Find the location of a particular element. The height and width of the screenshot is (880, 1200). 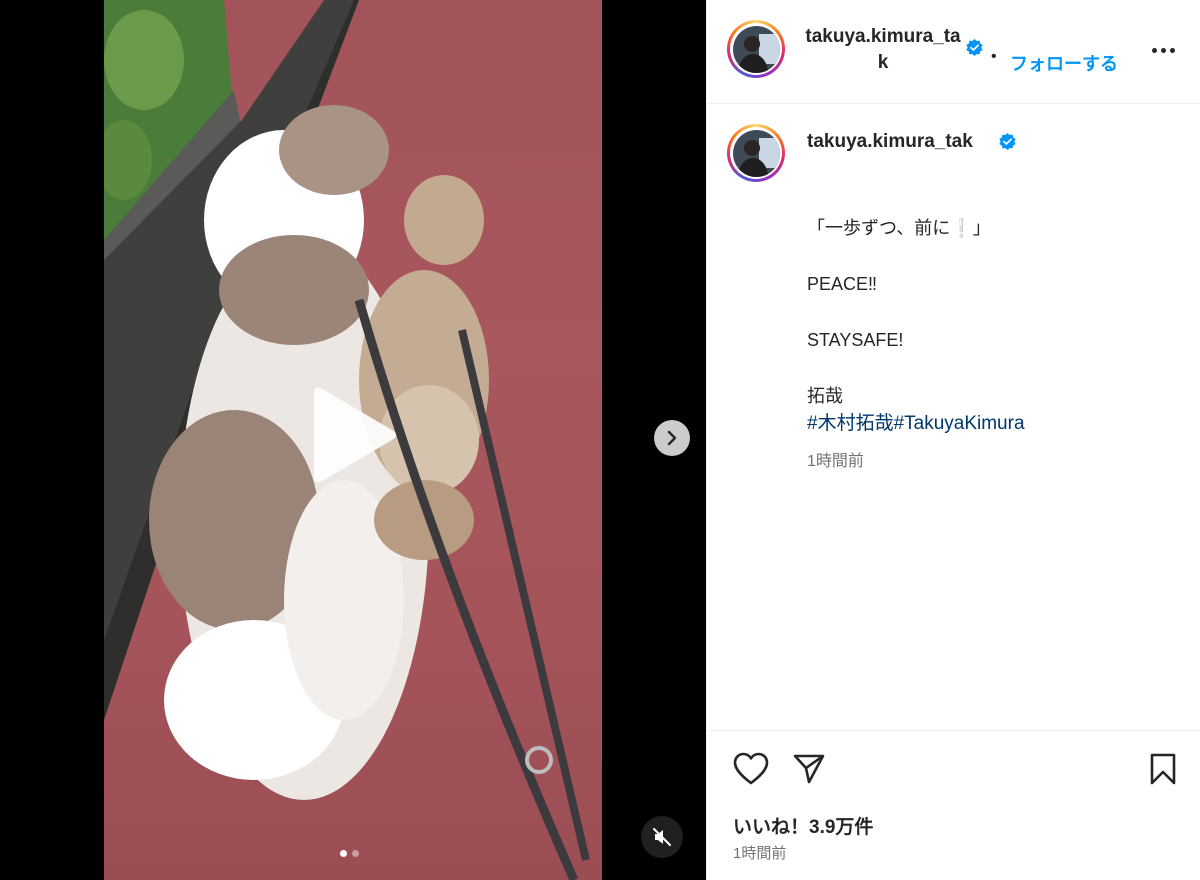

caption-line: STAYSAFE! is located at coordinates (855, 340).